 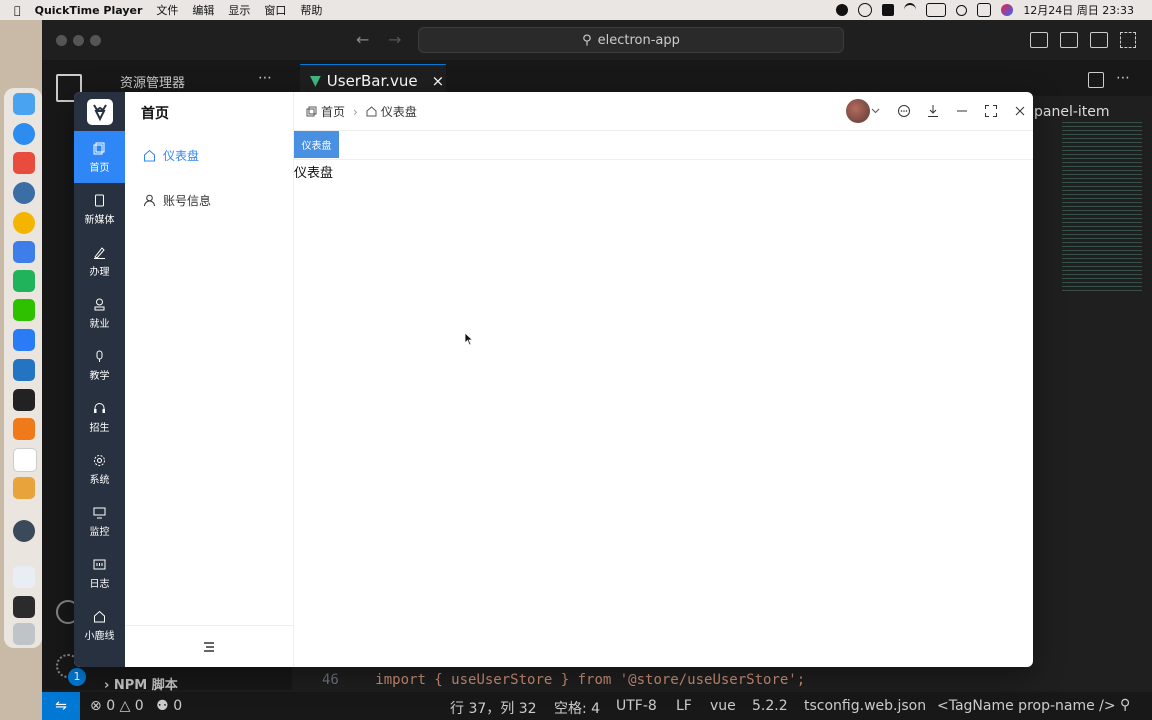 I want to click on toggle-panel-icon, so click(x=1069, y=40).